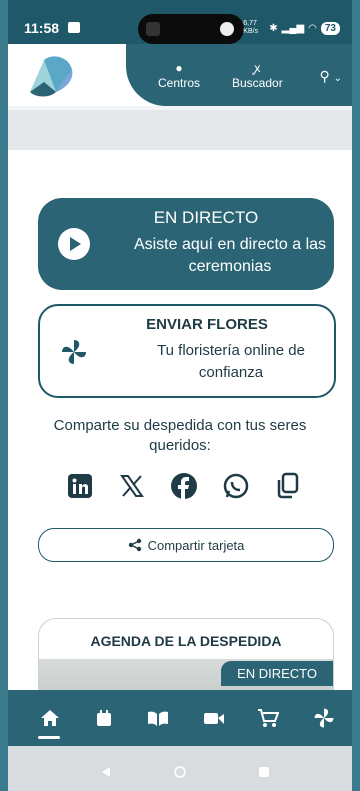 The image size is (360, 791). Describe the element at coordinates (227, 29) in the screenshot. I see `media-icon` at that location.